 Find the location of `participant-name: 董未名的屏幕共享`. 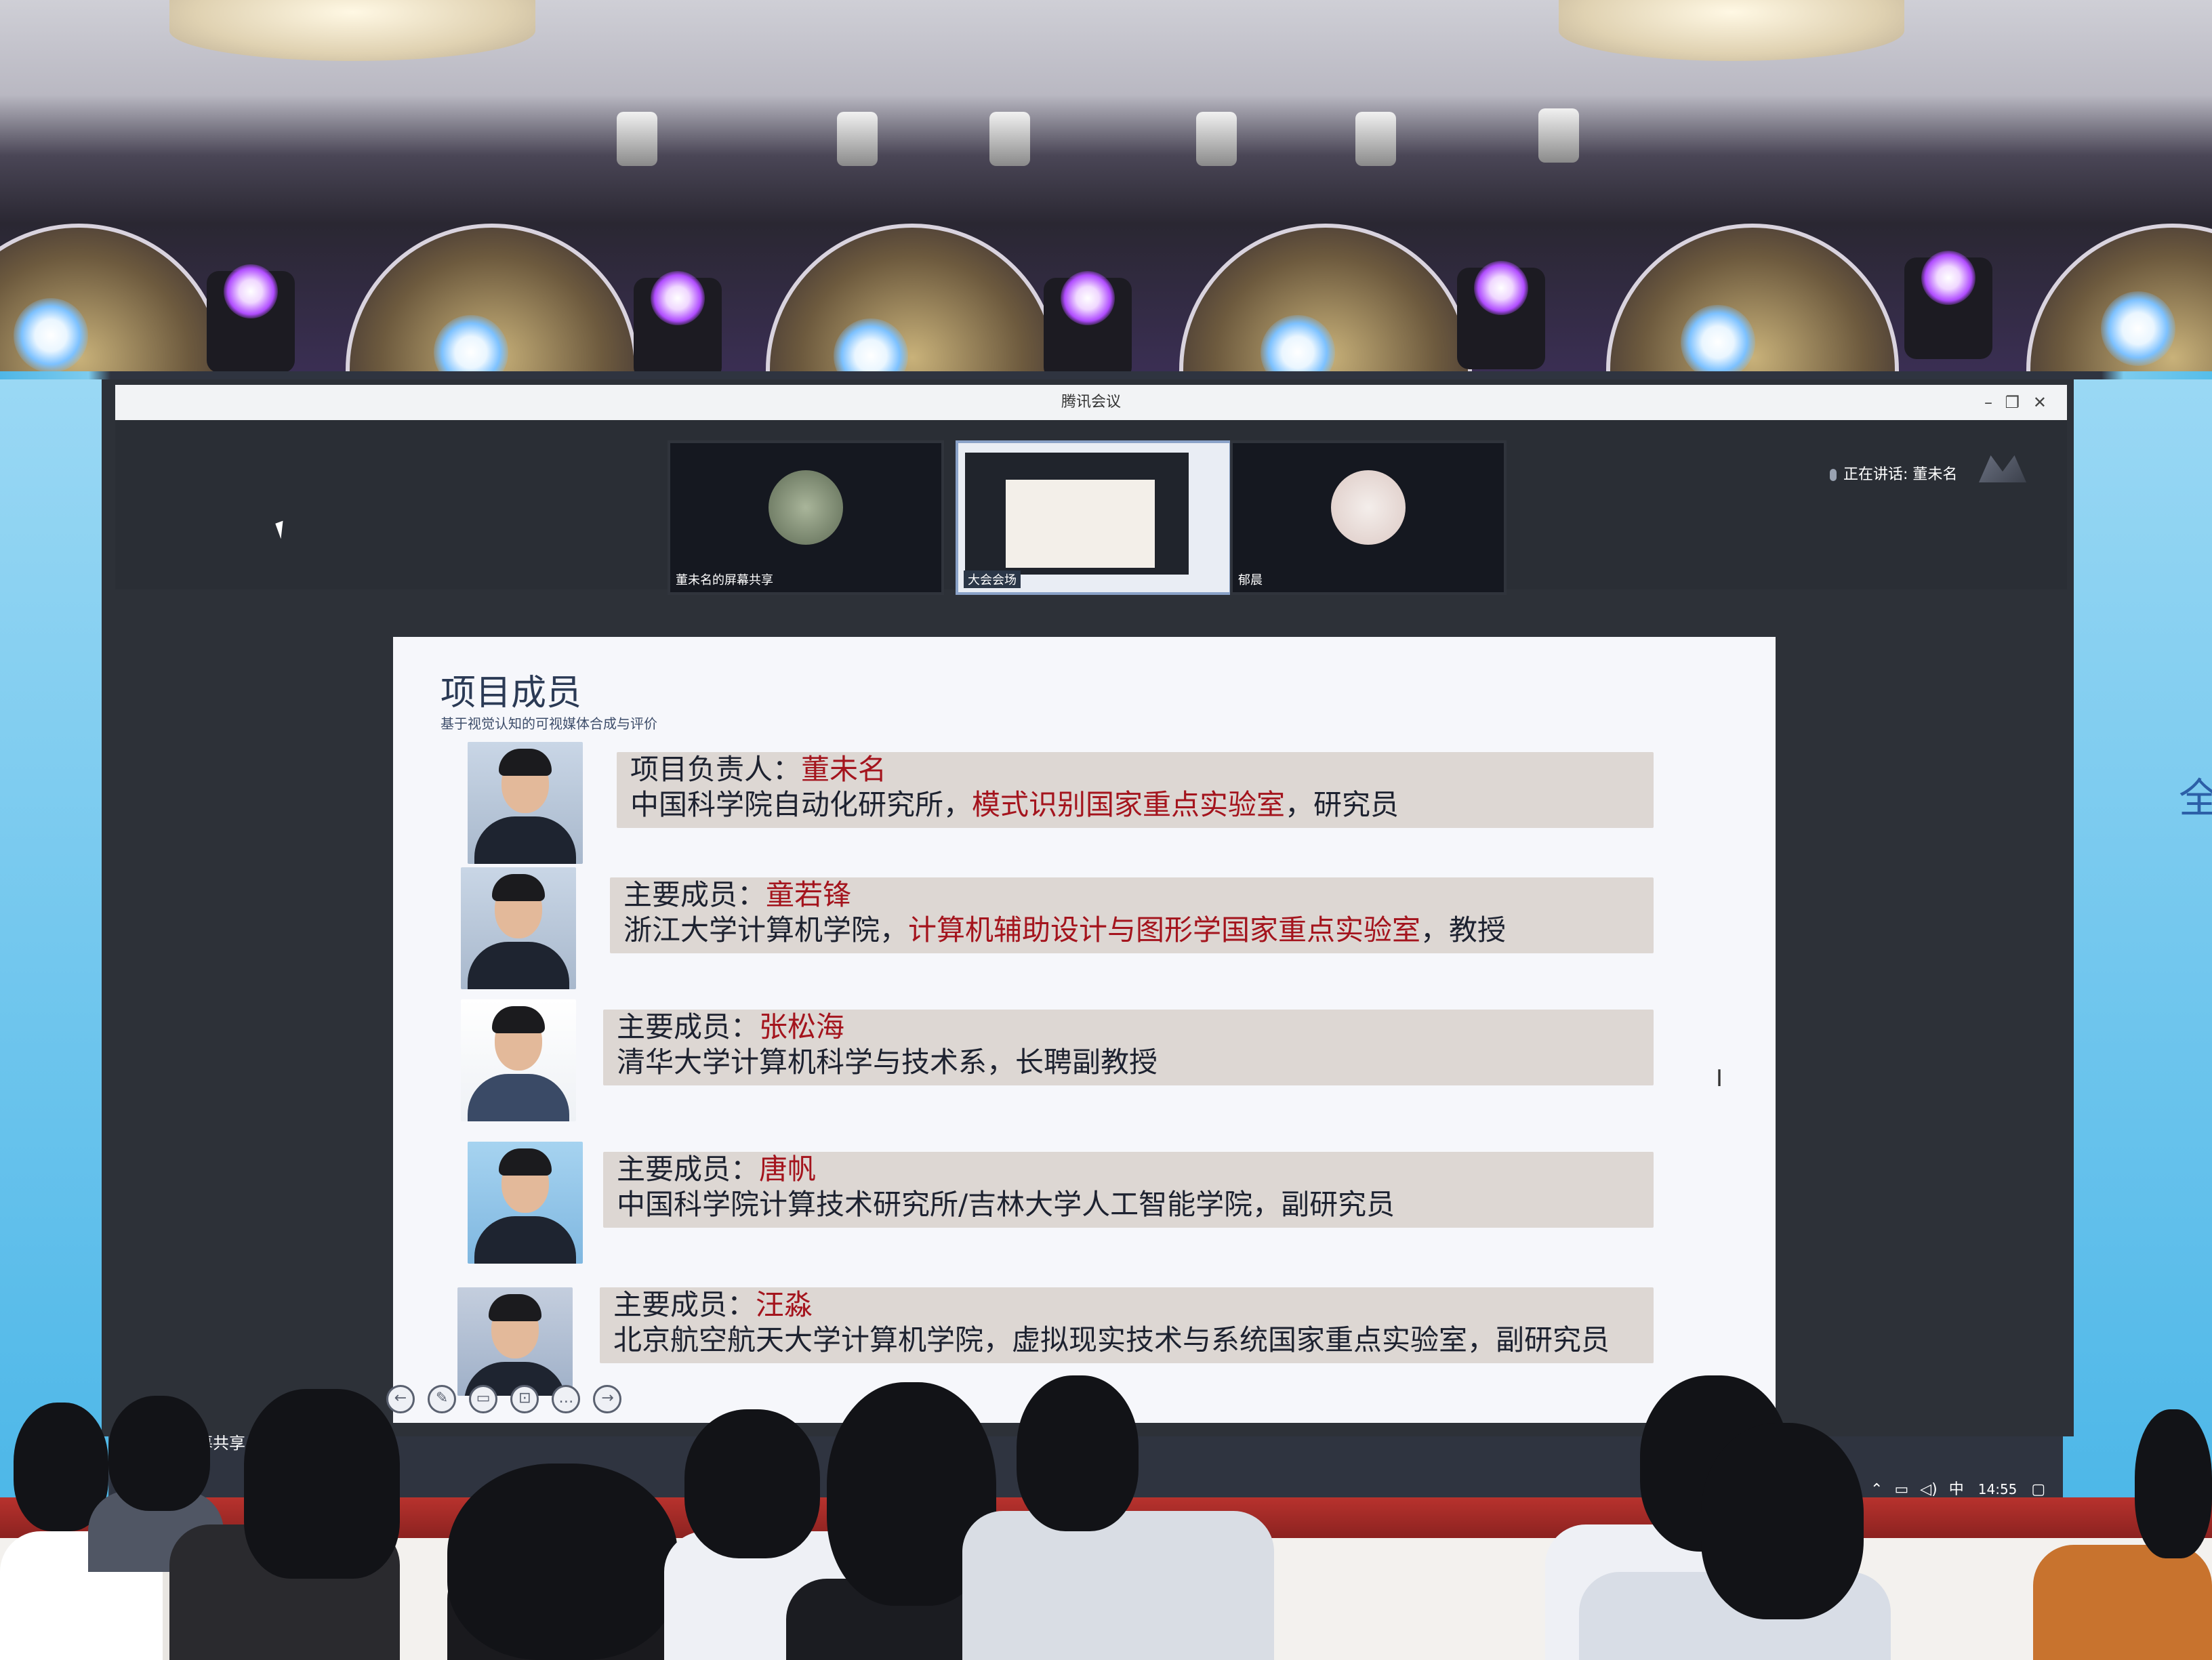

participant-name: 董未名的屏幕共享 is located at coordinates (724, 580).